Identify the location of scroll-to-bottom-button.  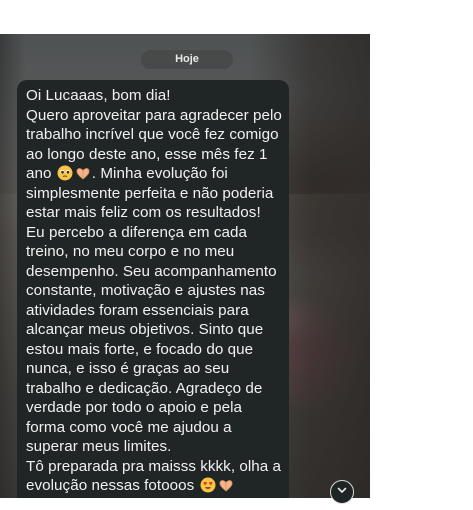
(342, 492).